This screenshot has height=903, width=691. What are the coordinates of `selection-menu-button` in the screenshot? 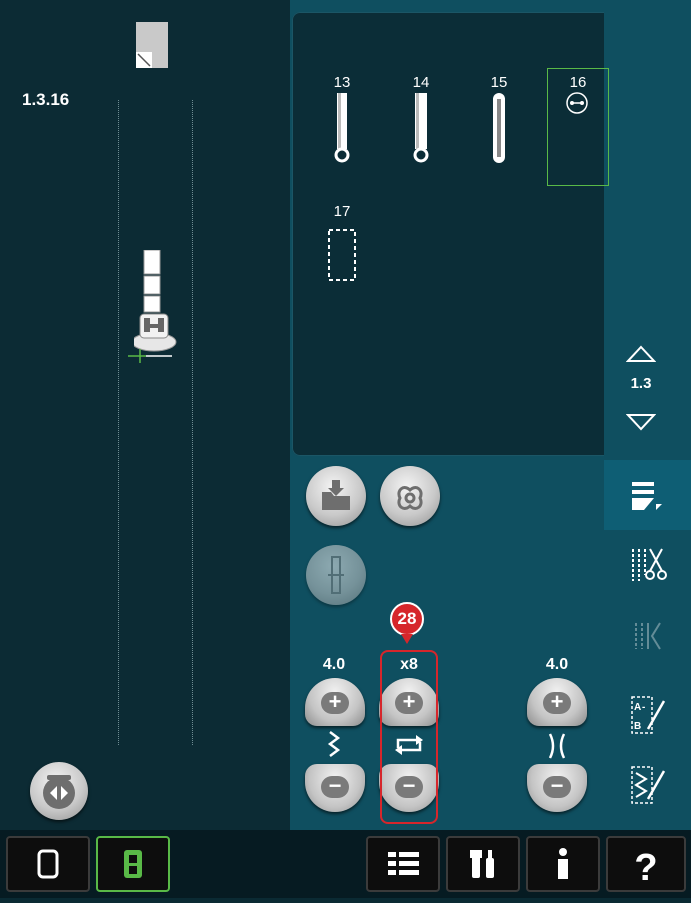 It's located at (403, 864).